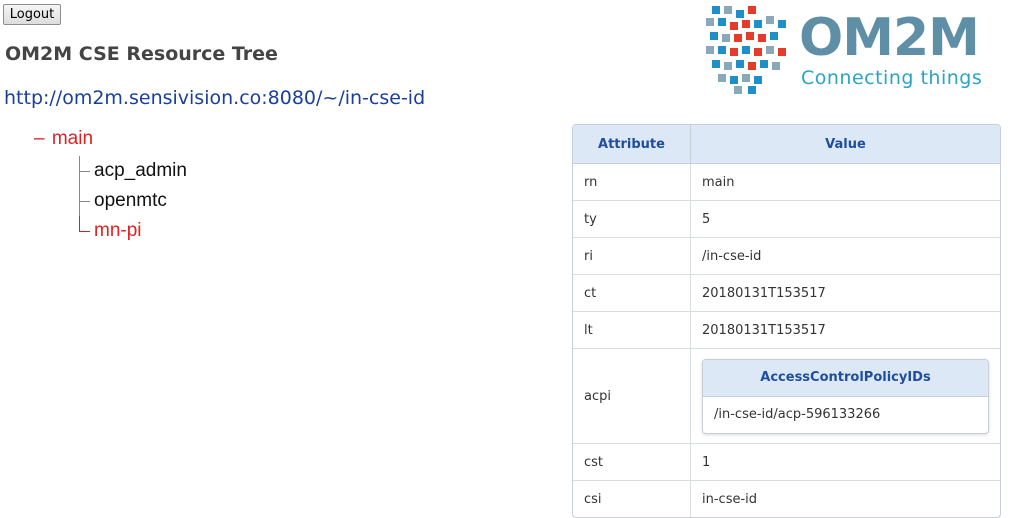 Image resolution: width=1013 pixels, height=518 pixels. Describe the element at coordinates (140, 170) in the screenshot. I see `tree-node-label: acp_admin` at that location.